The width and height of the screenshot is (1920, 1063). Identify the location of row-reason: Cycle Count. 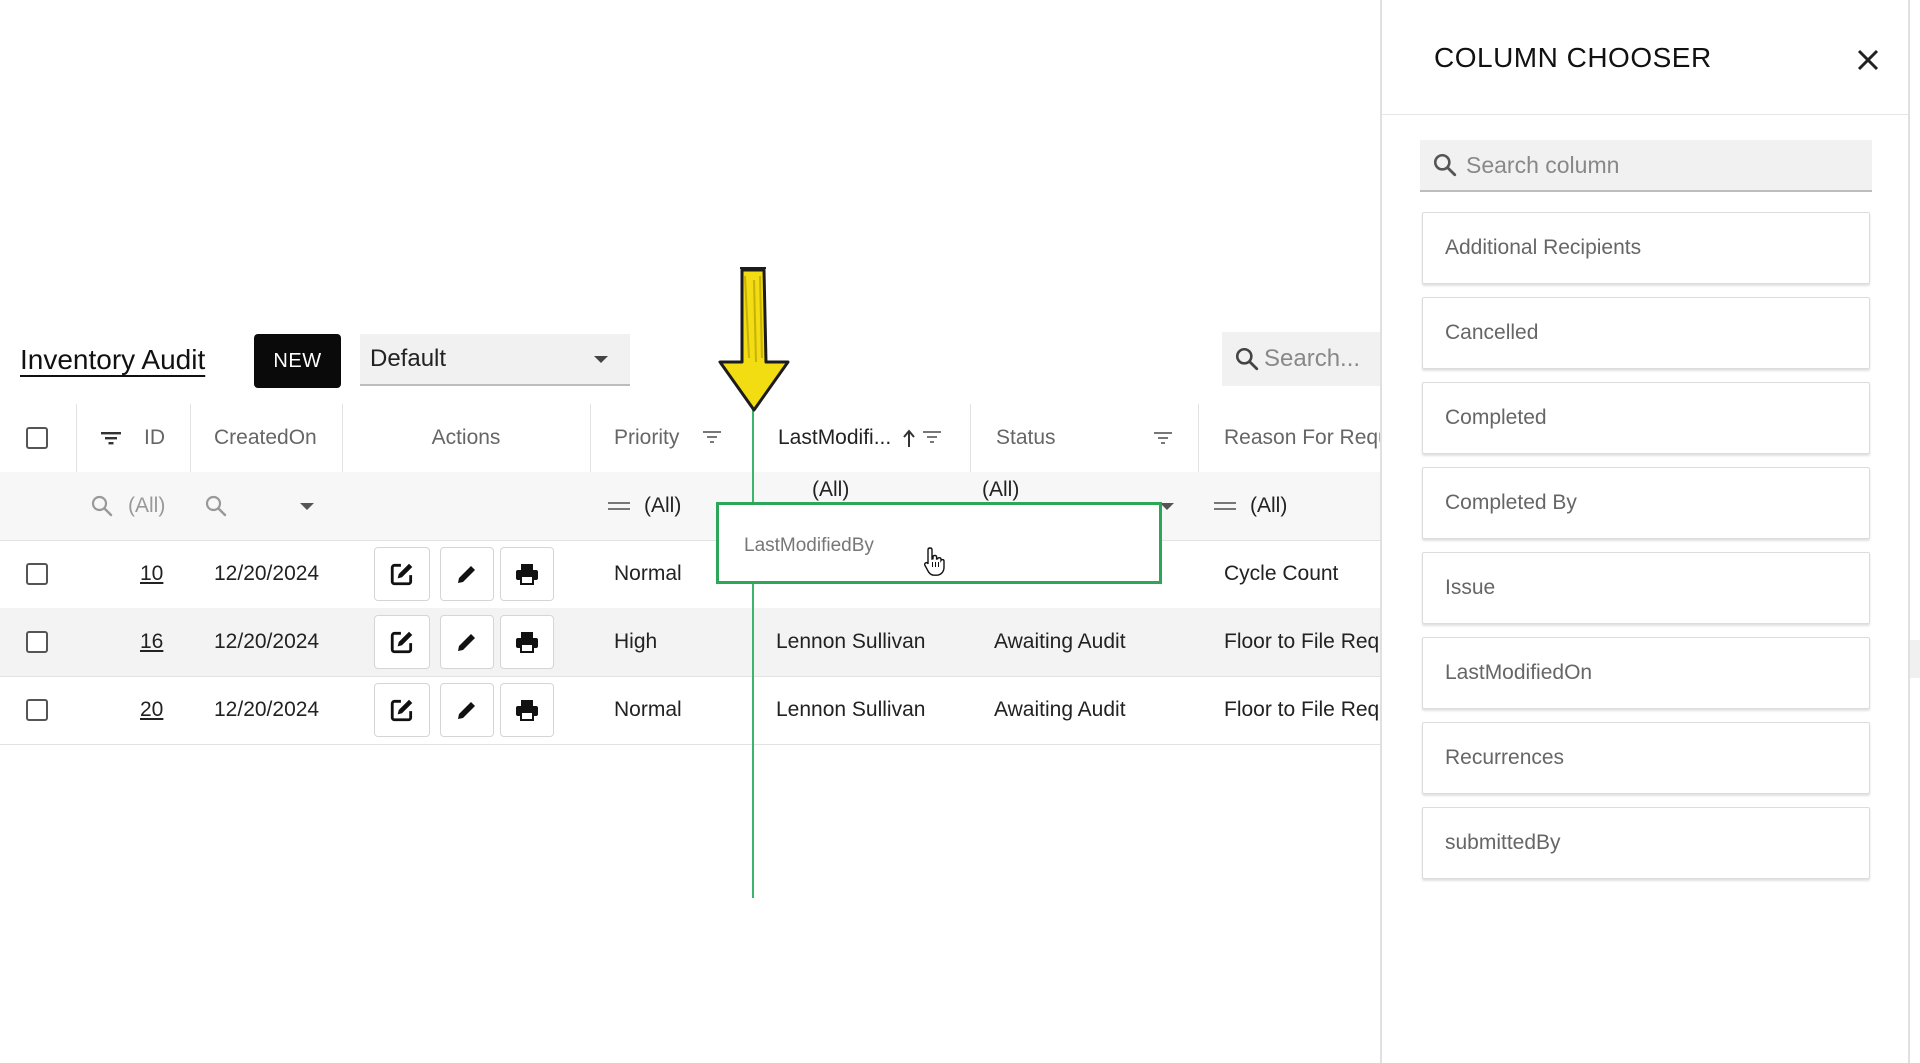
(1281, 573).